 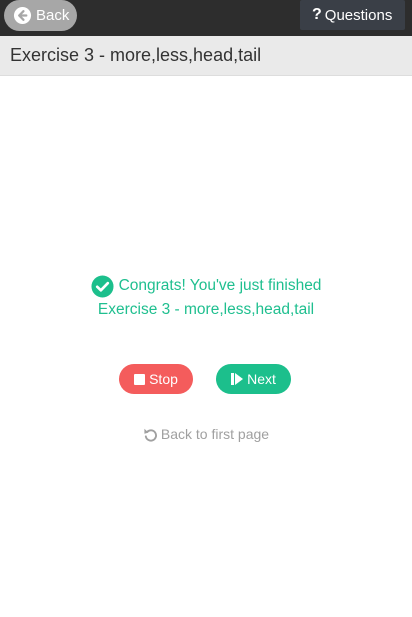 What do you see at coordinates (237, 379) in the screenshot?
I see `step-forward-icon` at bounding box center [237, 379].